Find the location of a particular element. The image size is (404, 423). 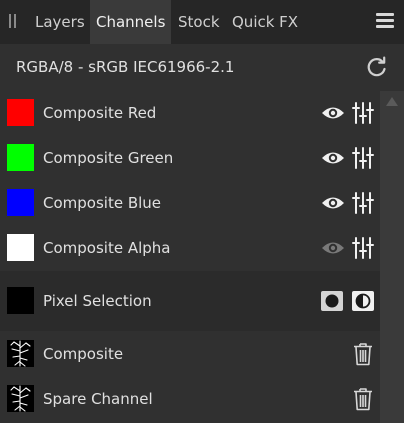

channel-label: Composite Blue is located at coordinates (102, 203).